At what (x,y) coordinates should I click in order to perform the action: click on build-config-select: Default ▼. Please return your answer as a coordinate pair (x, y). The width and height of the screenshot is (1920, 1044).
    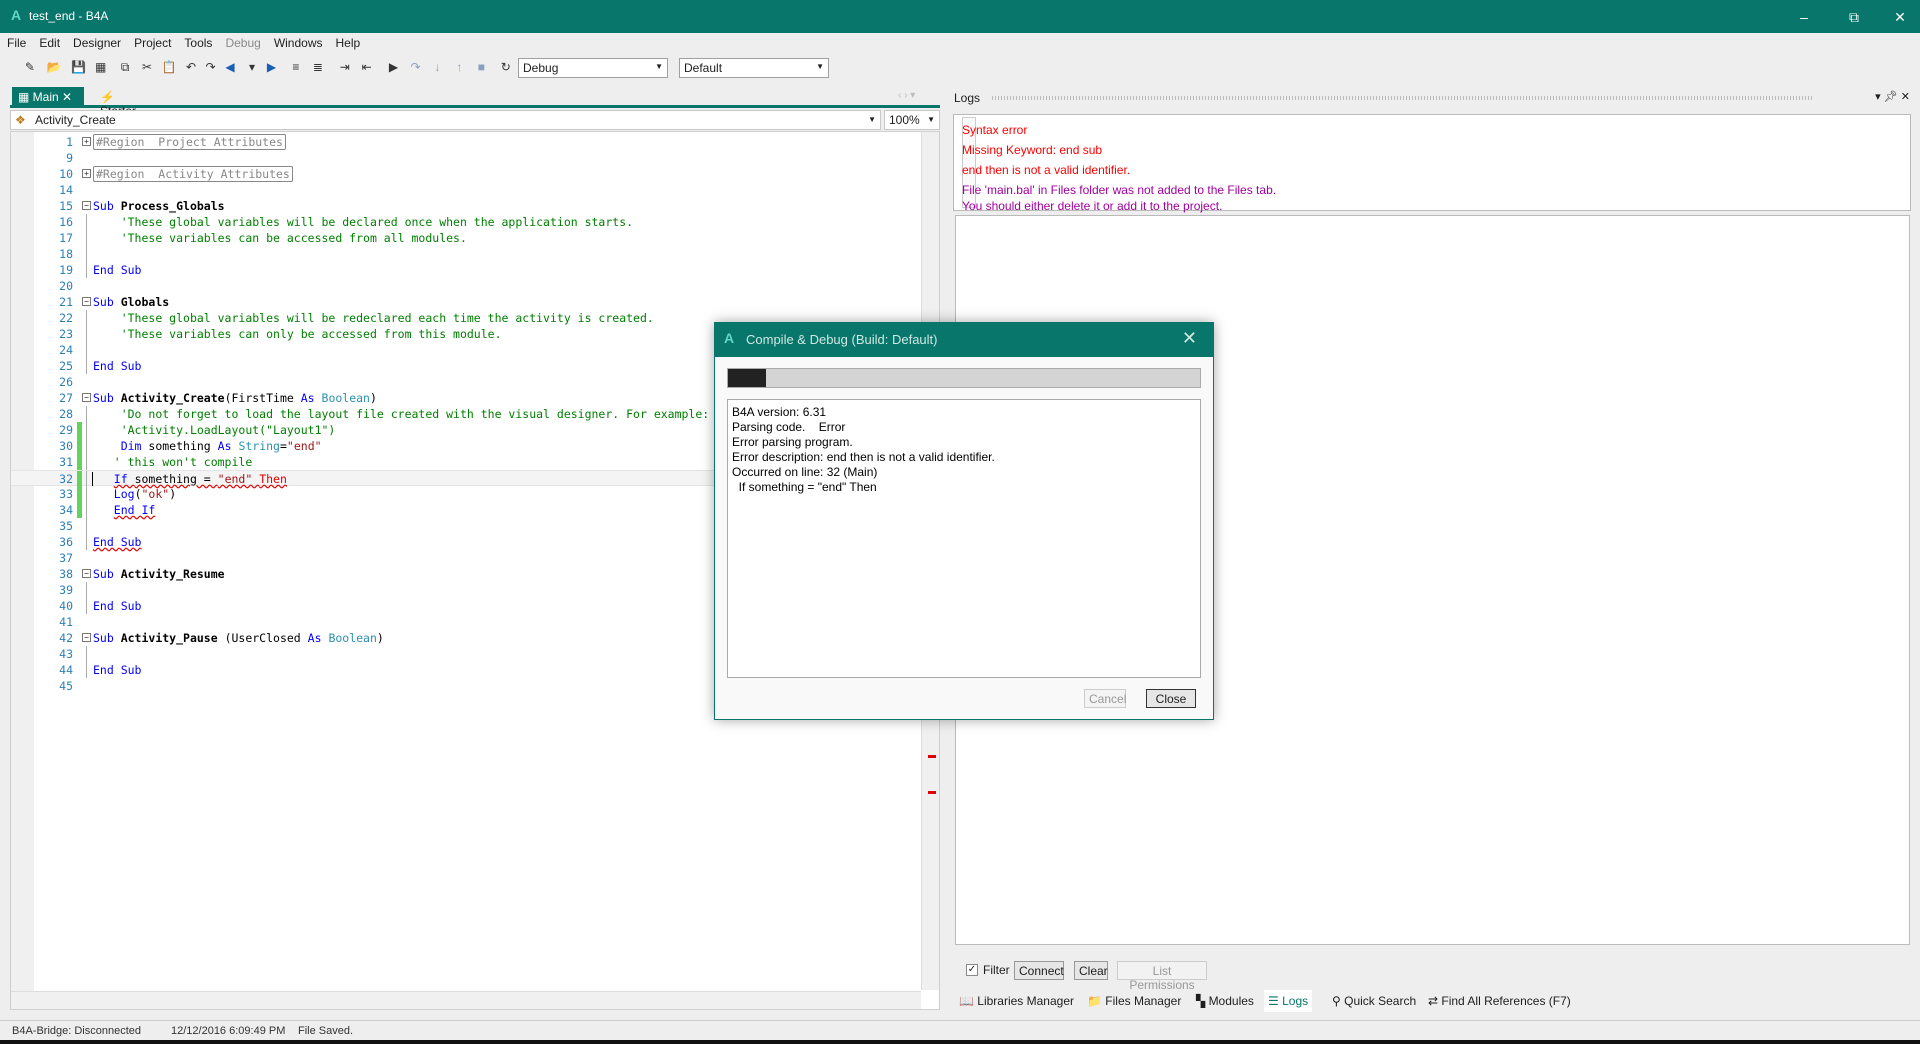
    Looking at the image, I should click on (754, 68).